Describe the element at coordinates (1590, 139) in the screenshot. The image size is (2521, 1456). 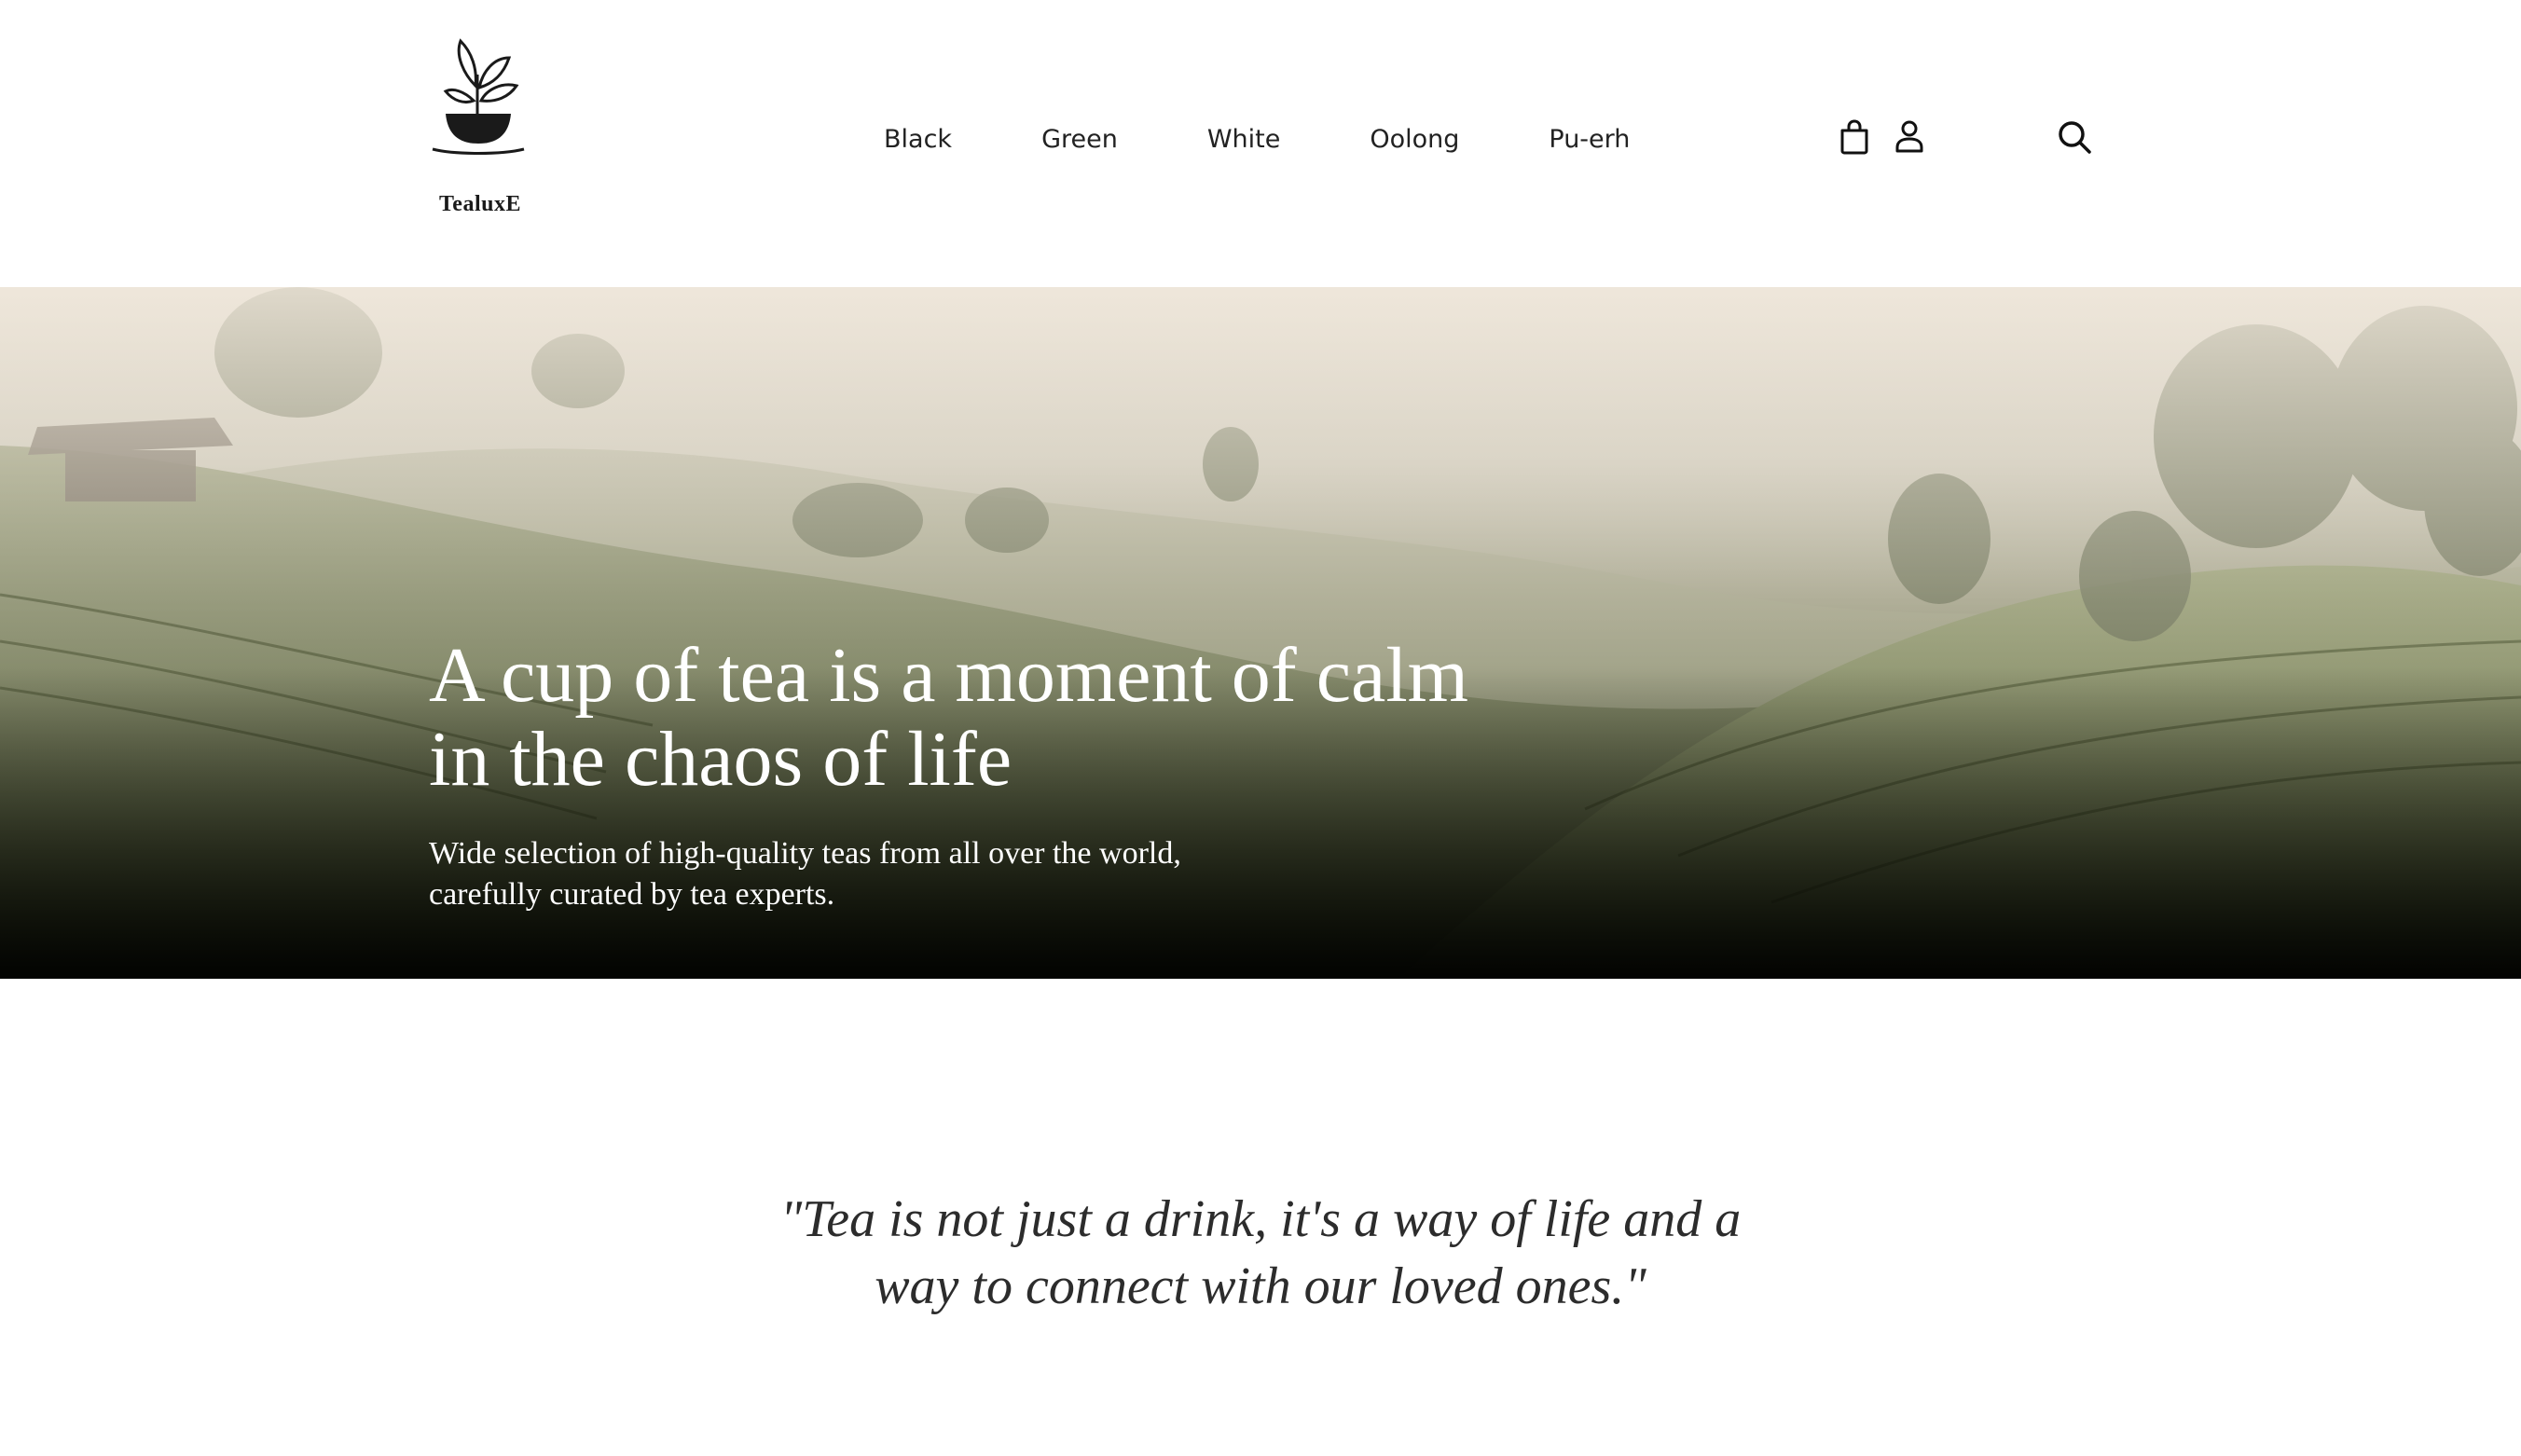
I see `nav-item-pu-erh: Pu-erh` at that location.